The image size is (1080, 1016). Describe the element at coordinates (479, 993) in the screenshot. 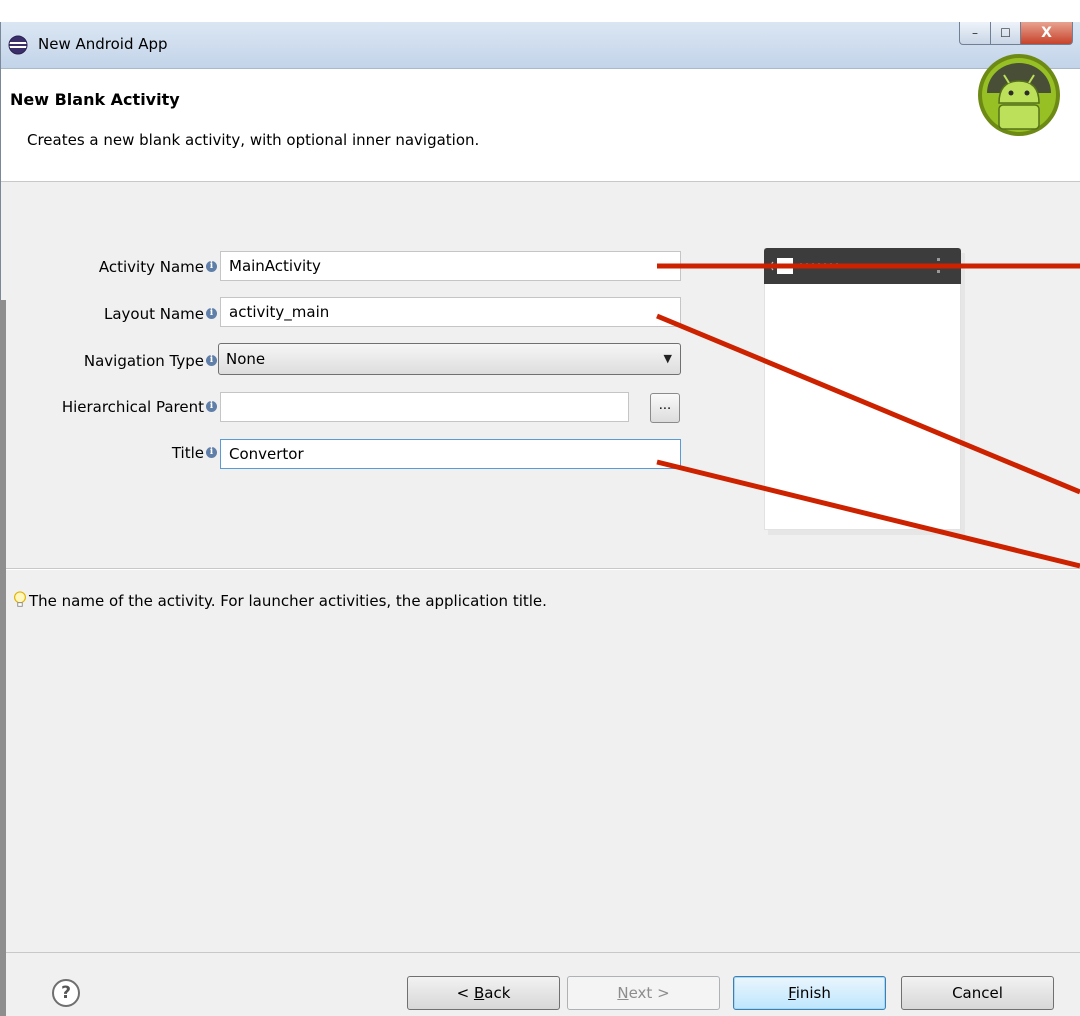

I see `back-mnemonic: B` at that location.